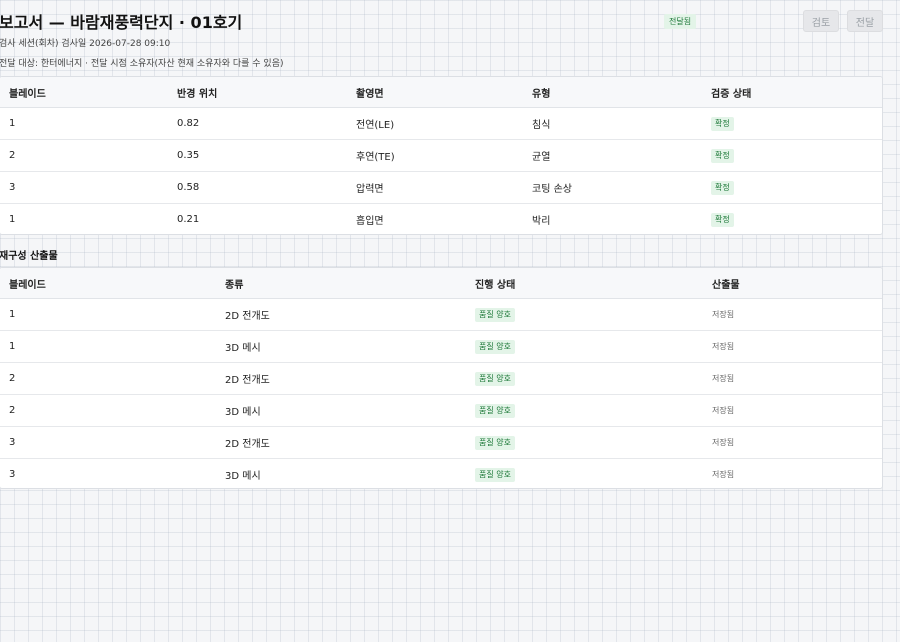 This screenshot has width=900, height=642. I want to click on page-title: 보고서 — 바람재풍력단지 · 01호기, so click(121, 22).